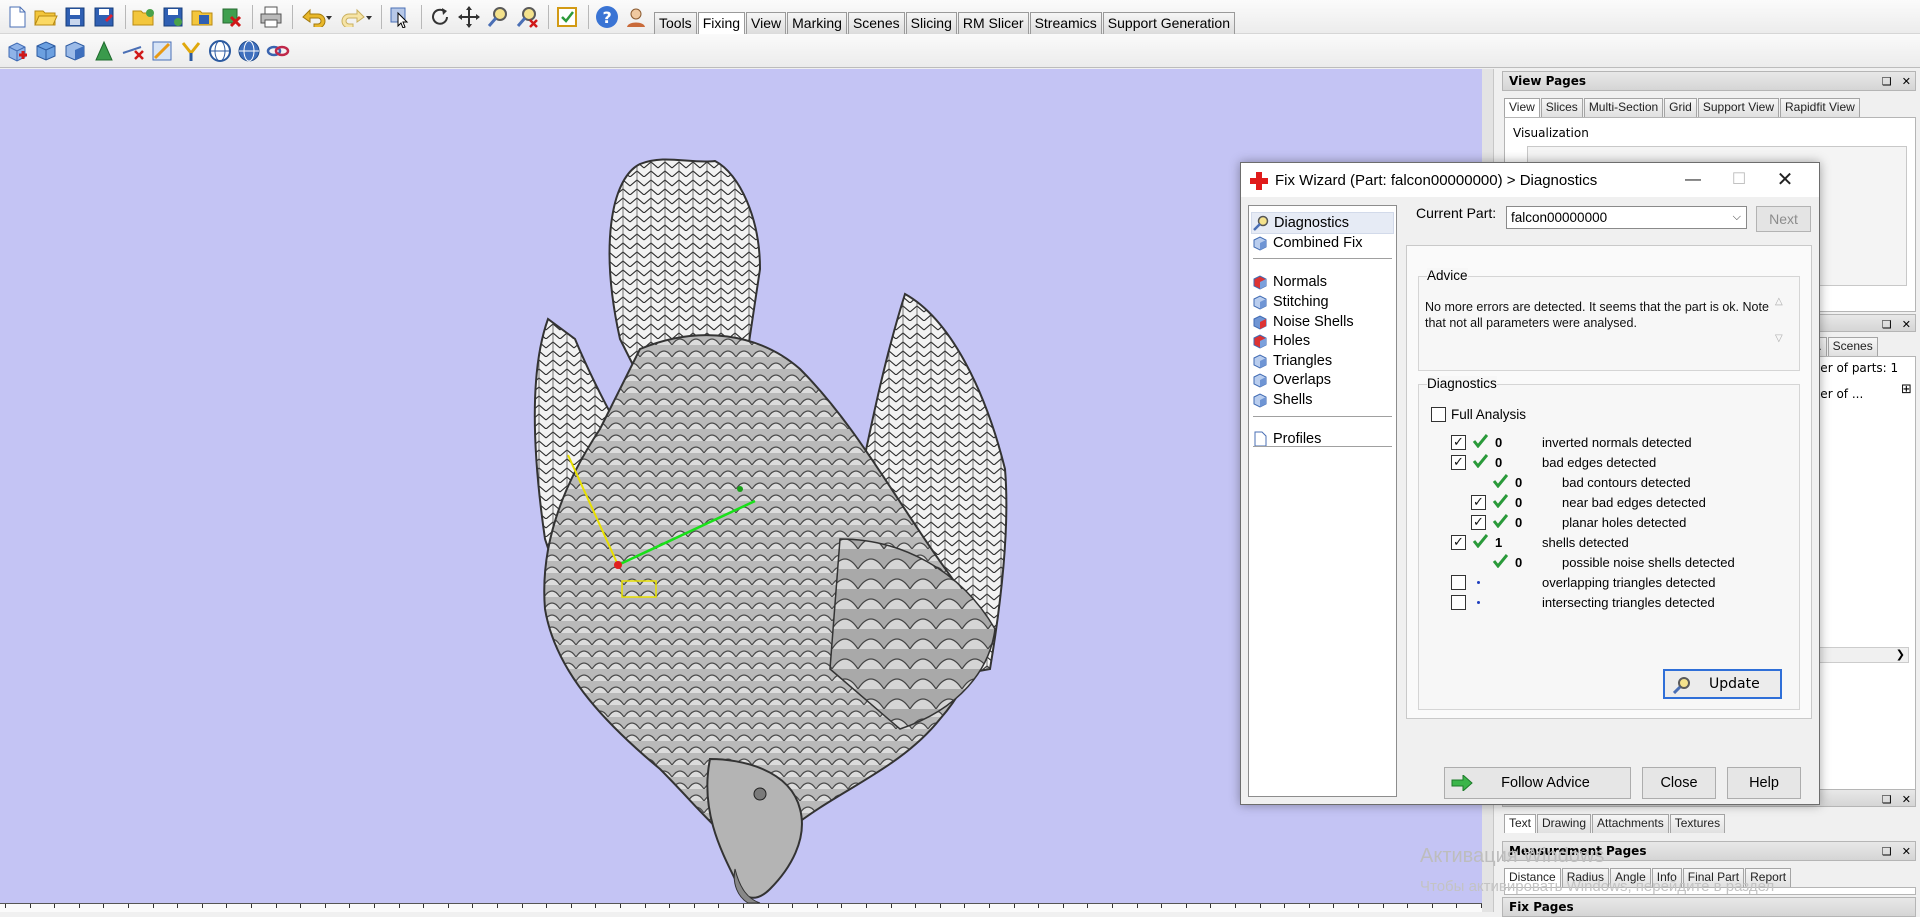 The width and height of the screenshot is (1920, 917). Describe the element at coordinates (278, 51) in the screenshot. I see `link-icon` at that location.